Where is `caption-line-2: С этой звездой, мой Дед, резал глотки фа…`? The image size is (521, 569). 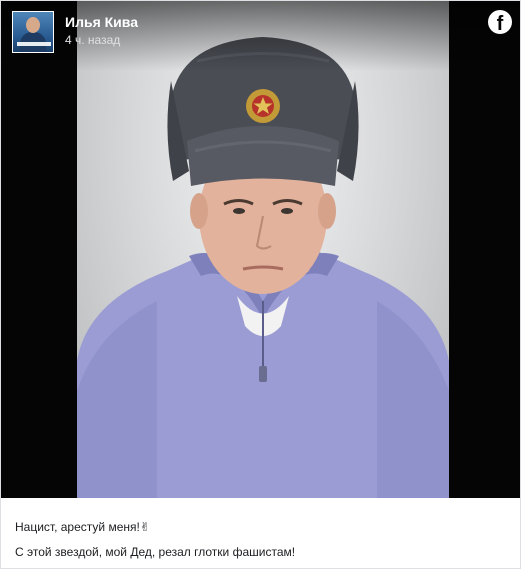 caption-line-2: С этой звездой, мой Дед, резал глотки фа… is located at coordinates (155, 552).